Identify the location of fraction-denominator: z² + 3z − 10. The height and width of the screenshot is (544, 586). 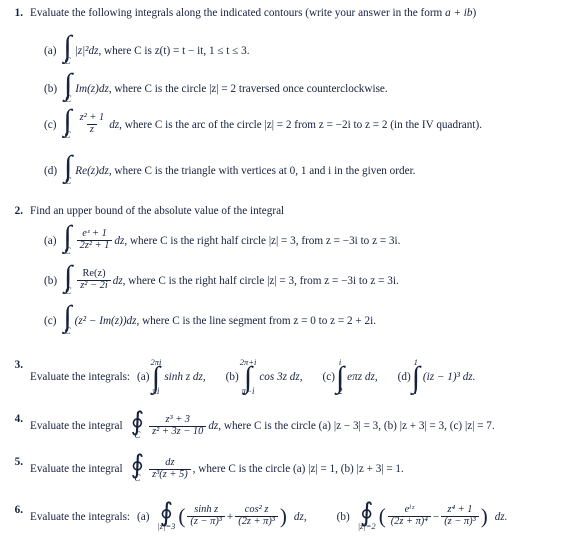
(178, 431).